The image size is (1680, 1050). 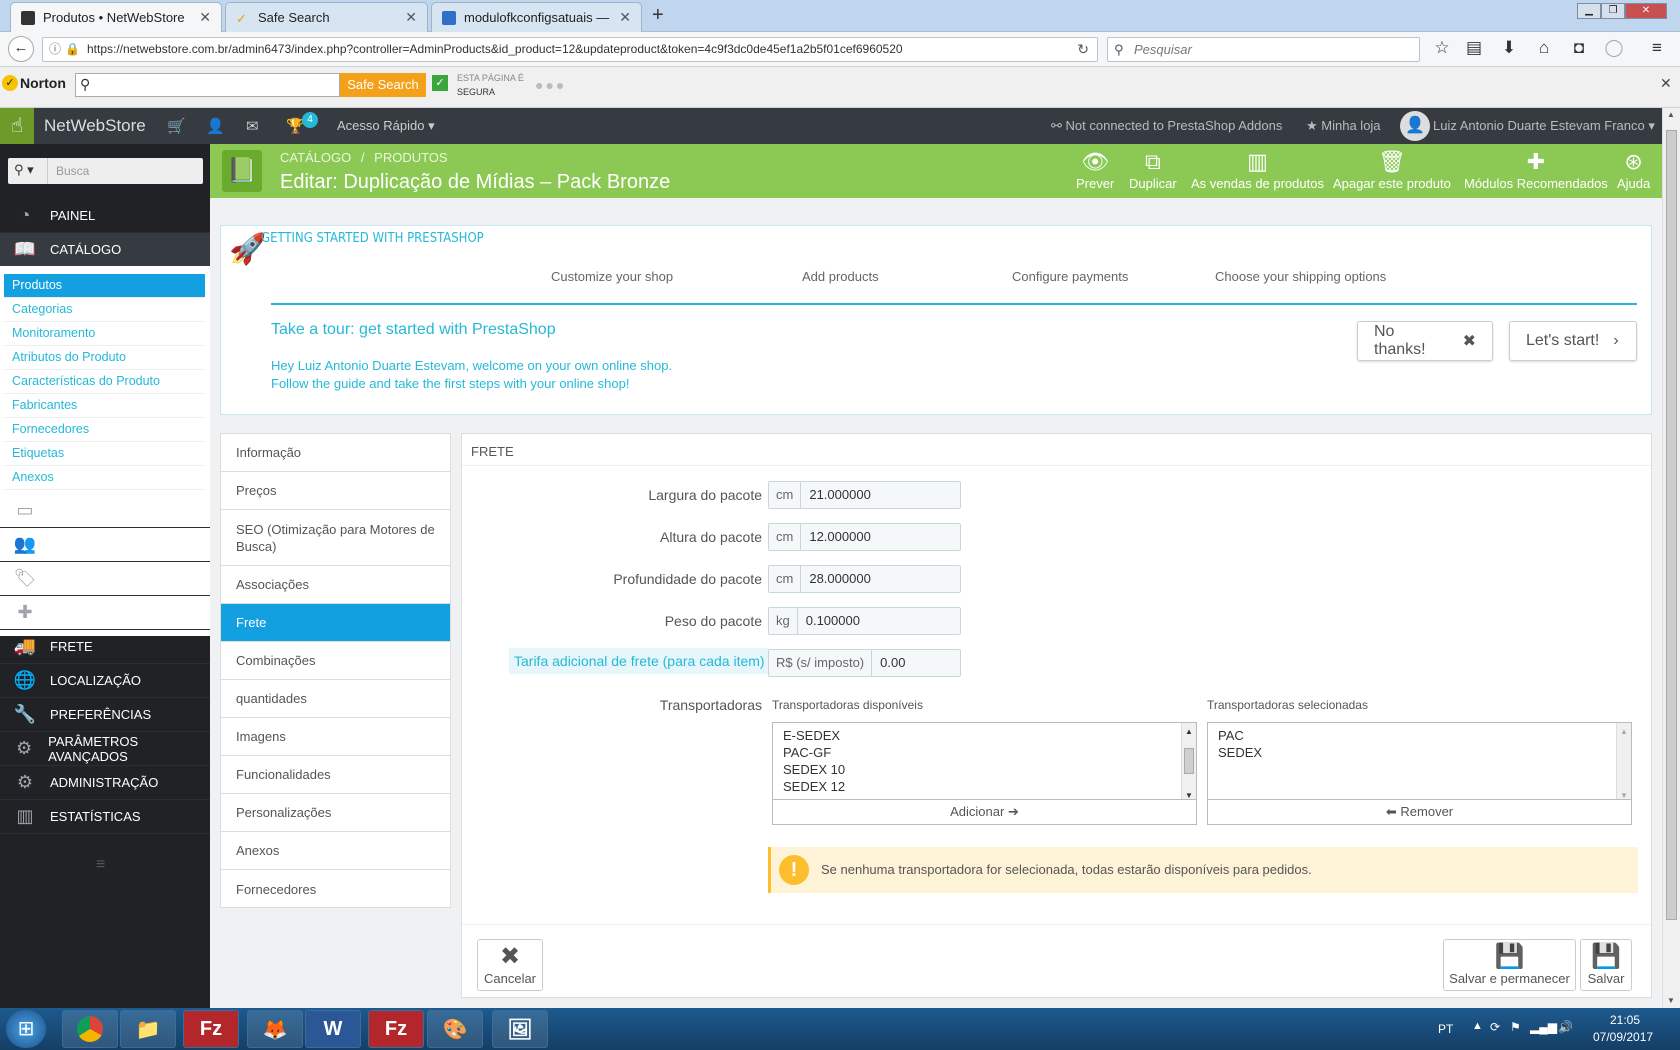 I want to click on collapse-menu-icon: ≡, so click(x=100, y=865).